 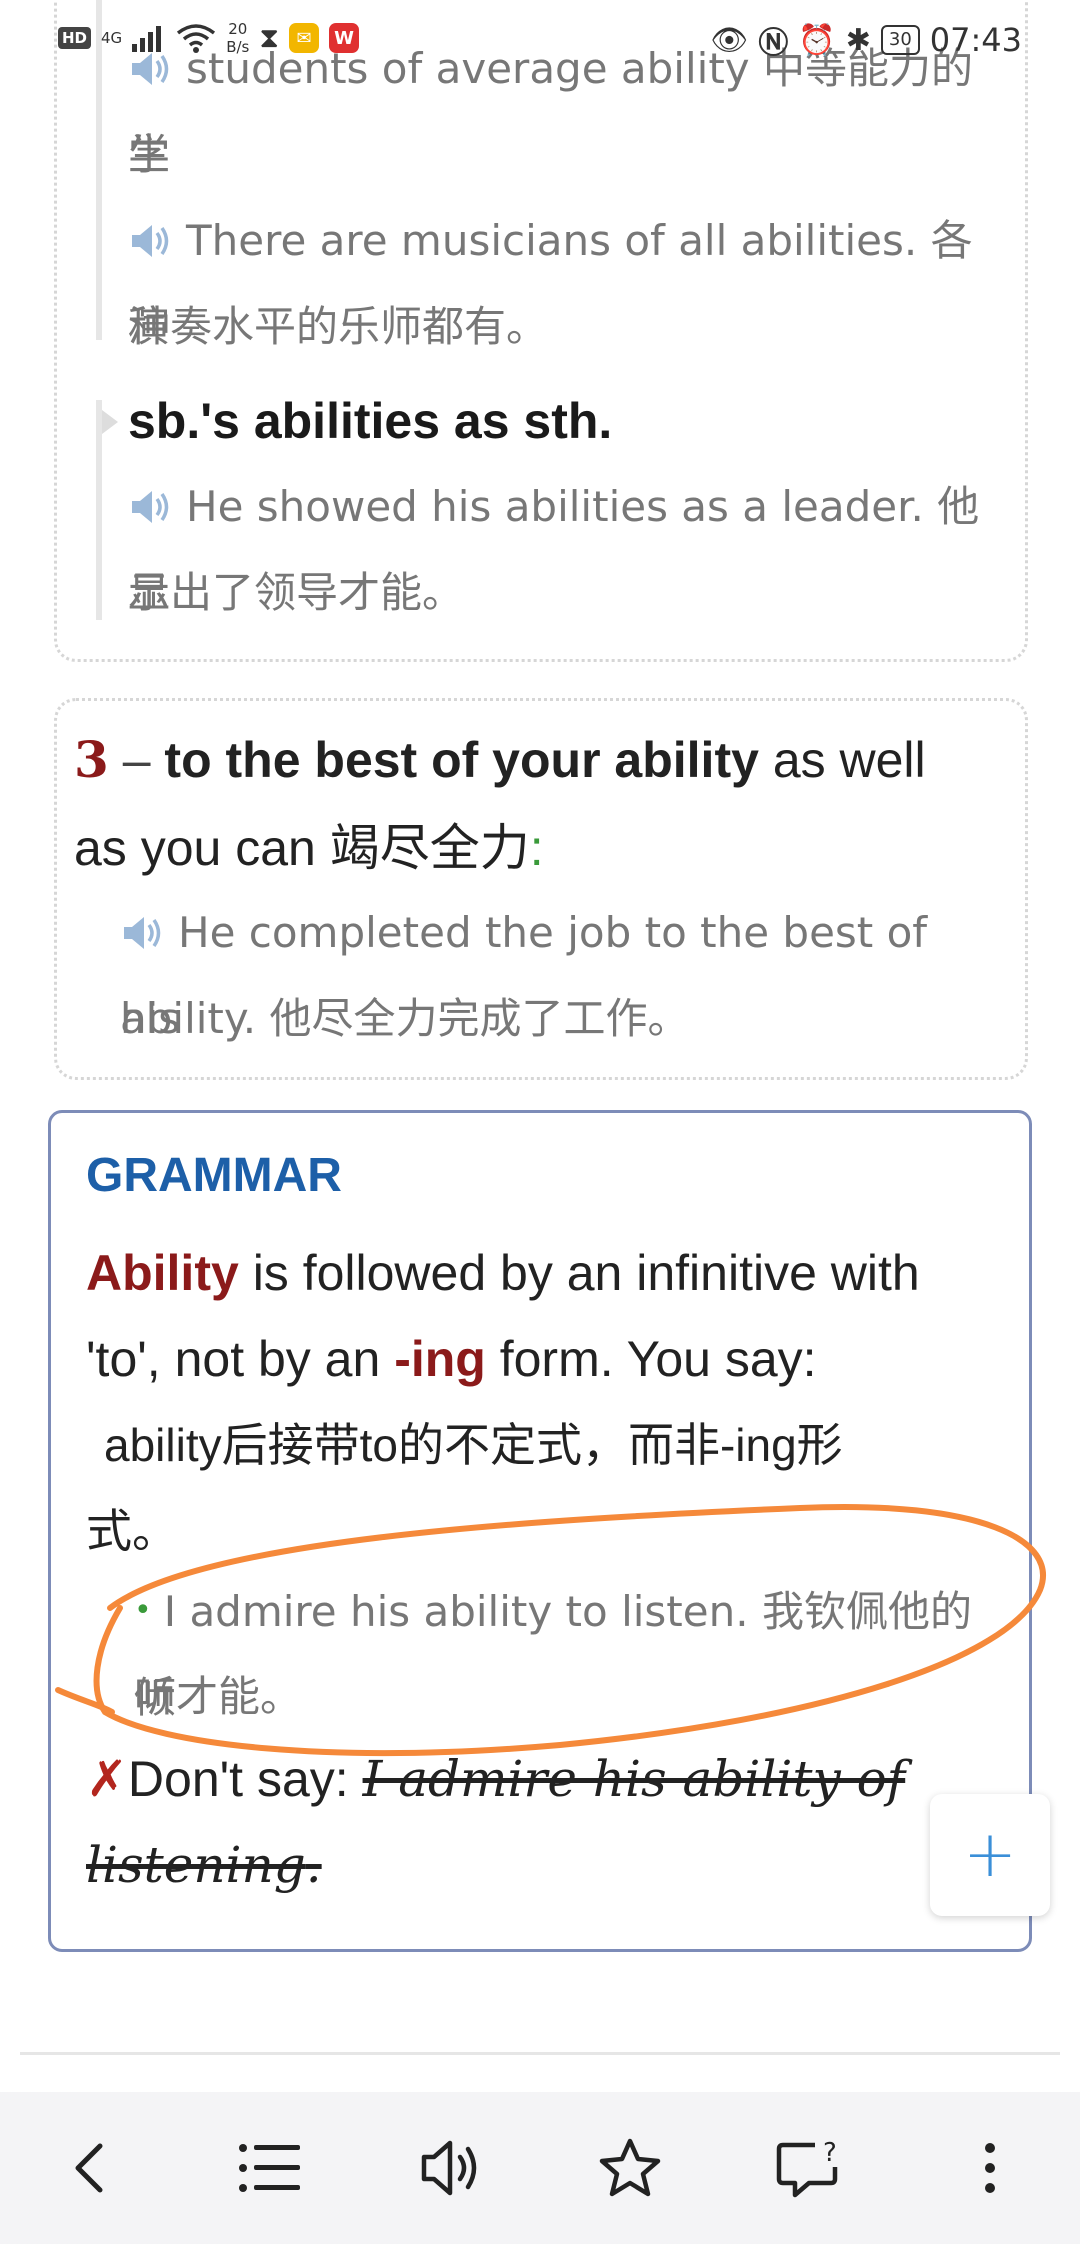 I want to click on grammar-rule-cont: 'to', not by an -ing form. You say:, so click(x=551, y=1359).